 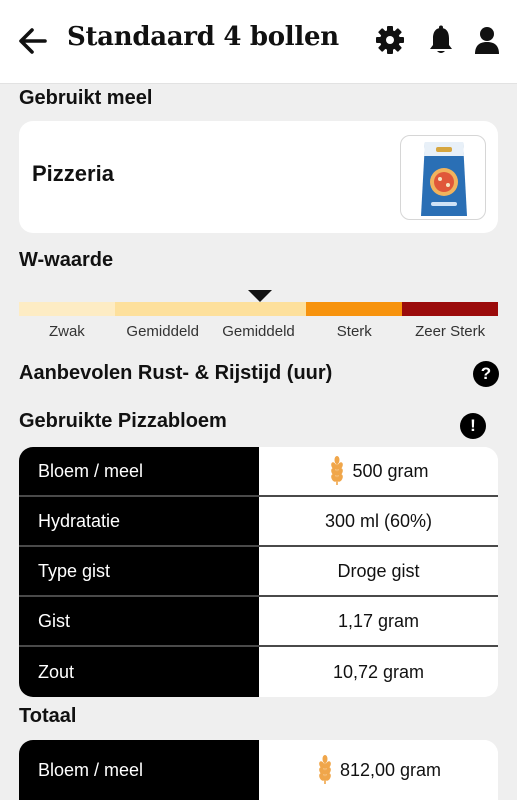 I want to click on rest-time-heading: Aanbevolen Rust- & Rijstijd (uur), so click(x=176, y=373).